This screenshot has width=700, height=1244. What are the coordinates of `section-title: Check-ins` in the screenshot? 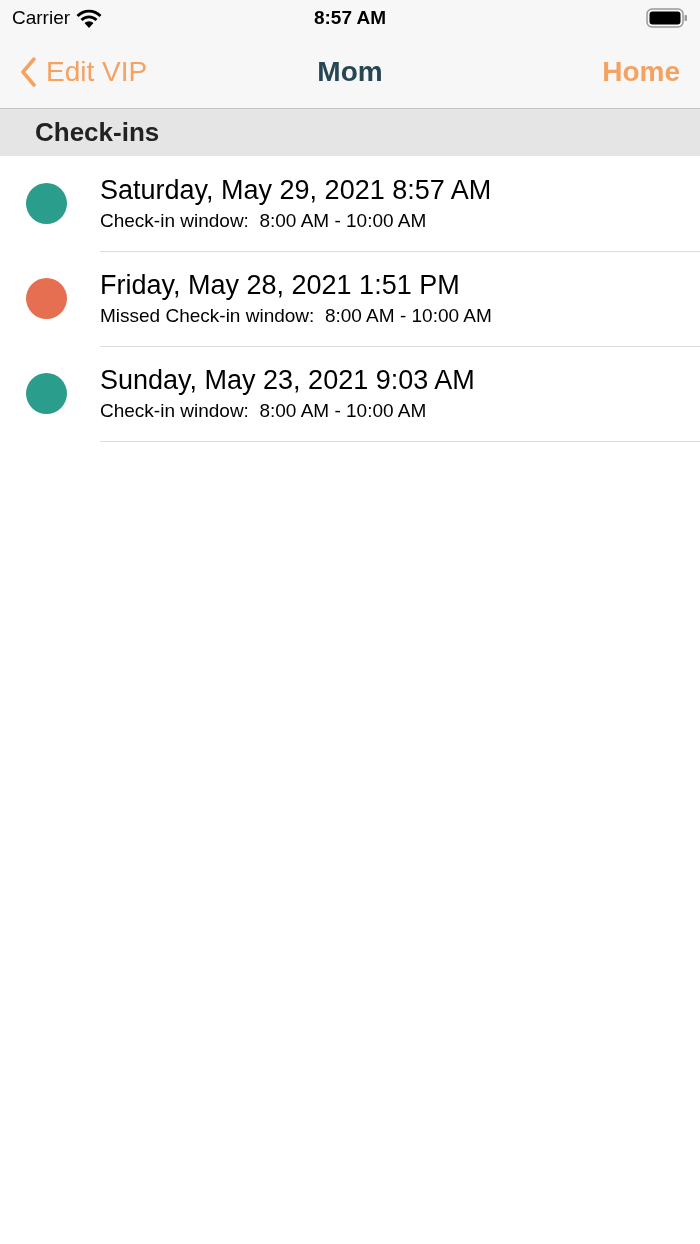 It's located at (97, 132).